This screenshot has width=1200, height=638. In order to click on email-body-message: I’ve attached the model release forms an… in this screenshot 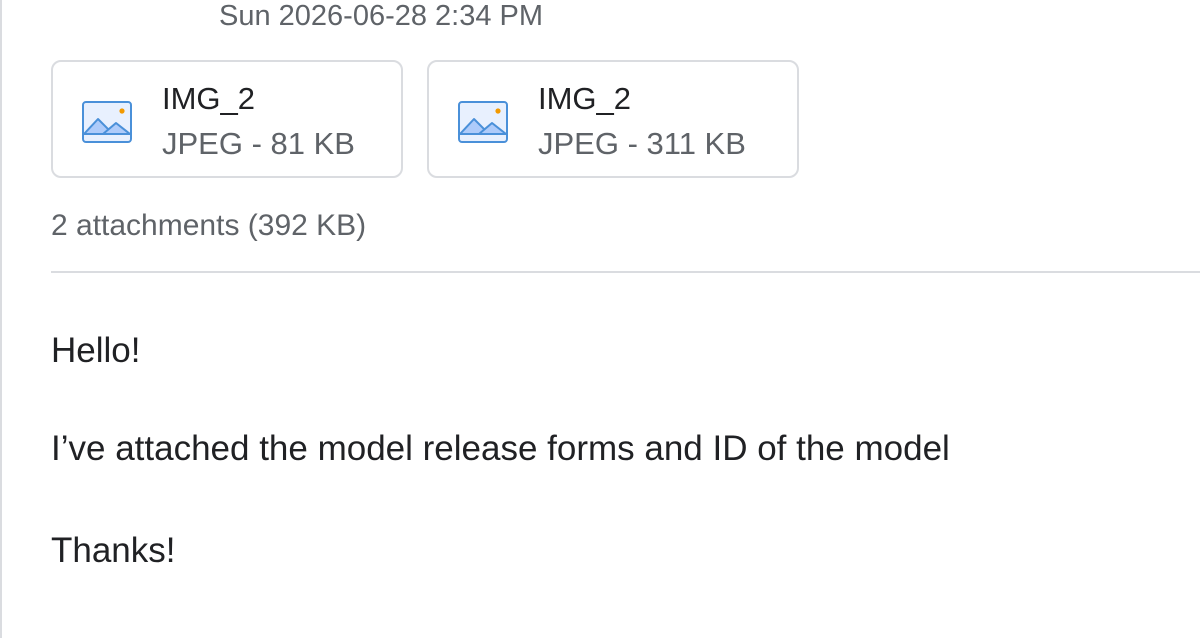, I will do `click(500, 448)`.